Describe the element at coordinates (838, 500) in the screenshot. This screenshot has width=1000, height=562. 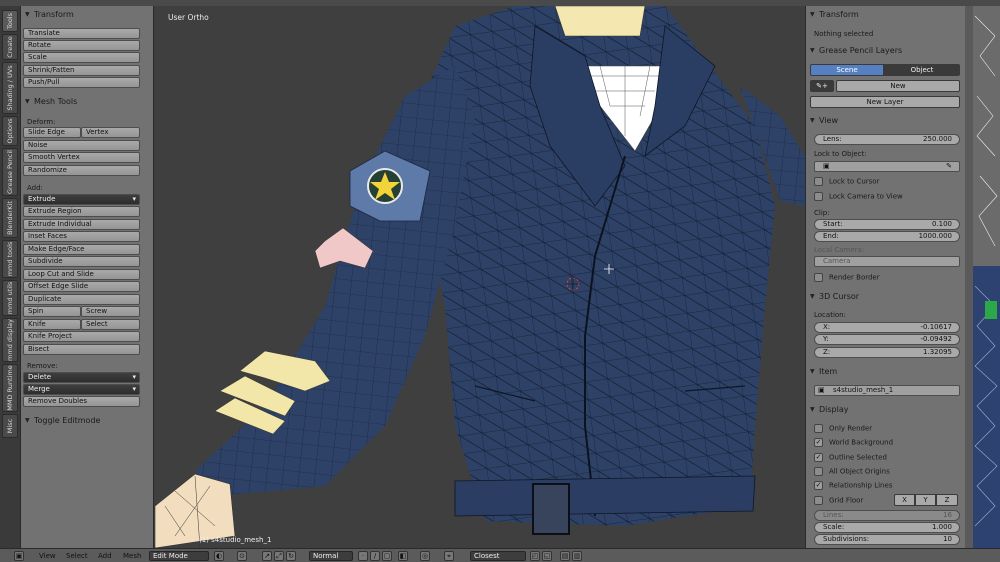
I see `grid-floor-checkbox: Grid Floor` at that location.